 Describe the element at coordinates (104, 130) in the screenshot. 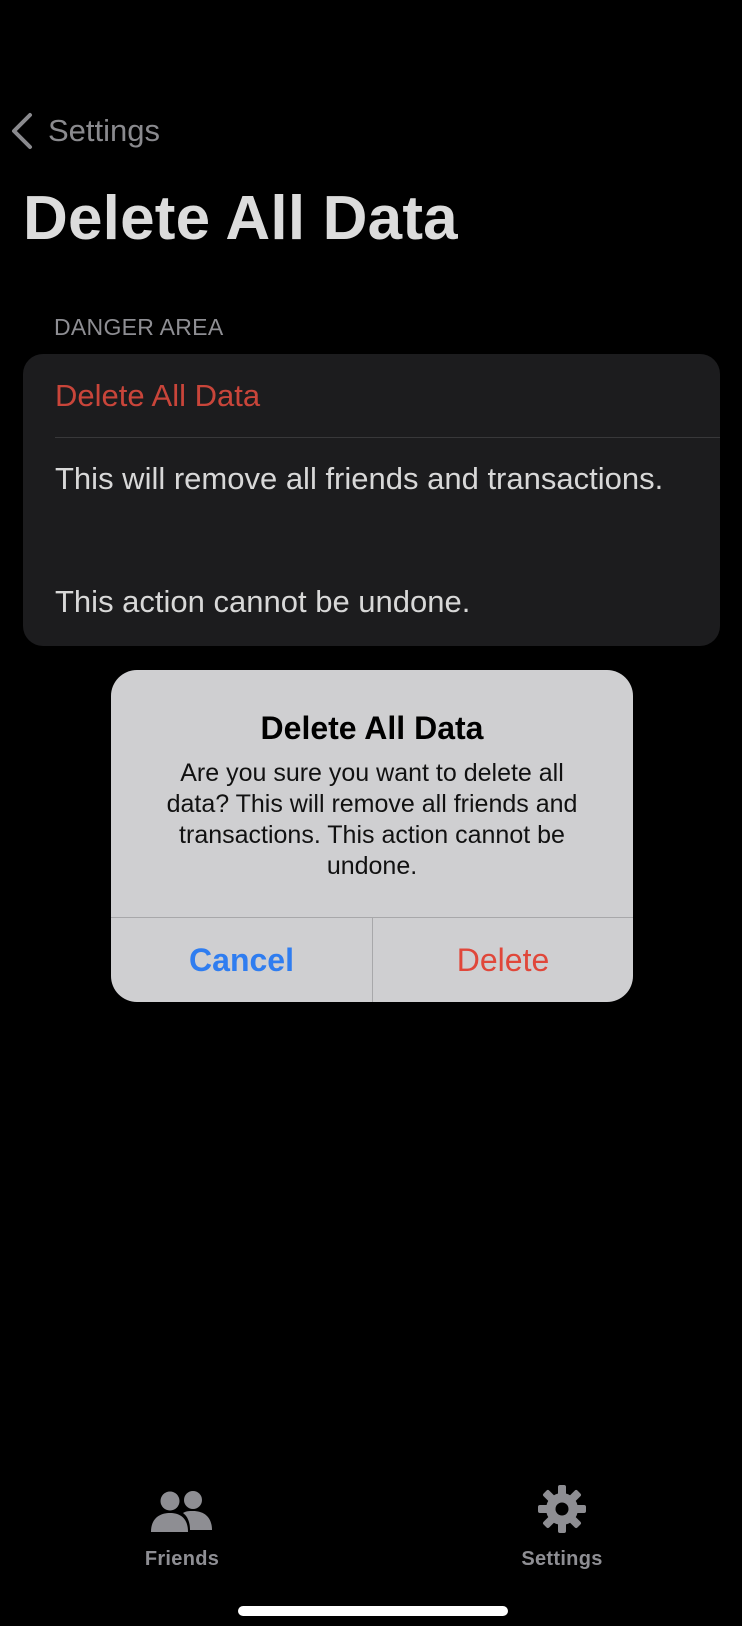

I see `back-button-label: Settings` at that location.